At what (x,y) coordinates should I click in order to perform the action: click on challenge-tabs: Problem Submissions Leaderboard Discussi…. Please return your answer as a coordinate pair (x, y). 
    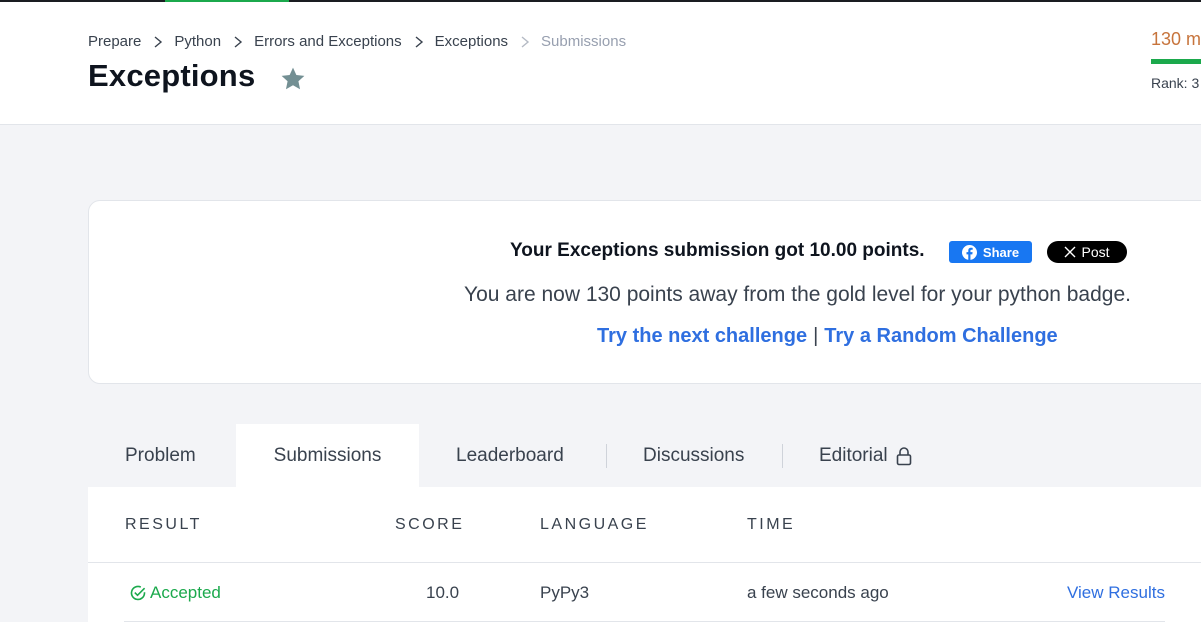
    Looking at the image, I should click on (644, 455).